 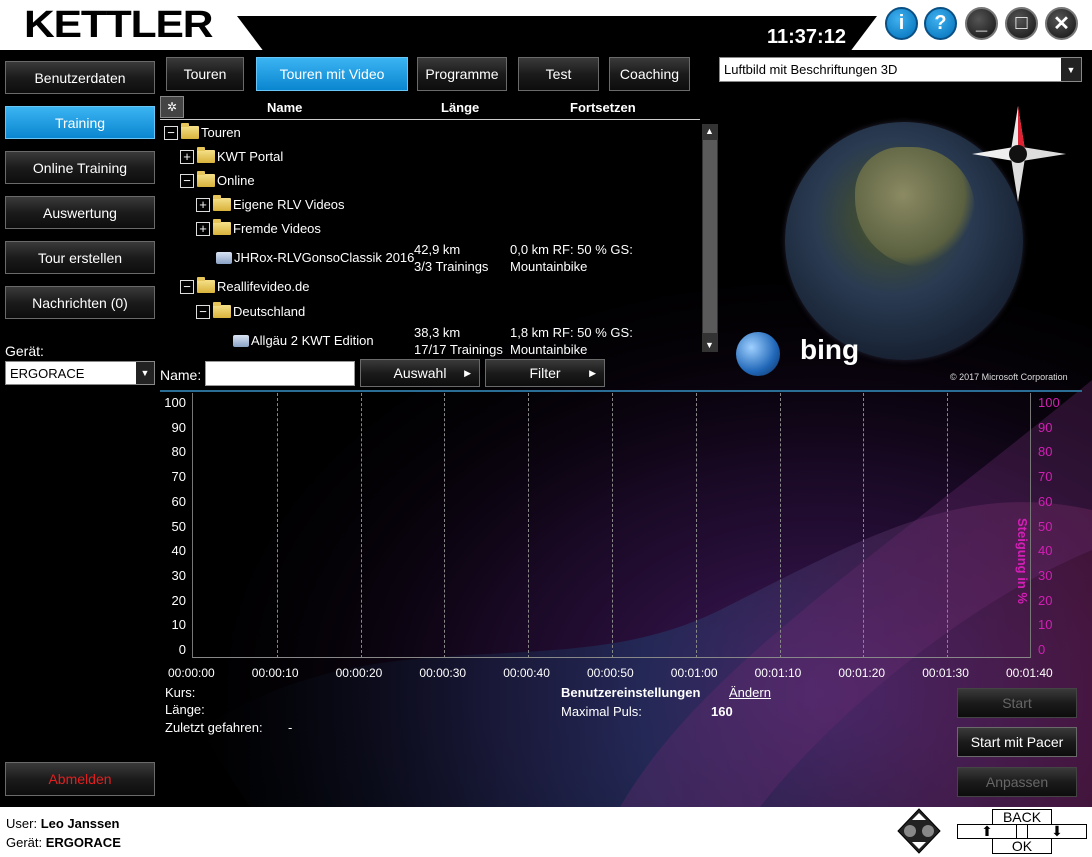 What do you see at coordinates (231, 155) in the screenshot?
I see `tree-node-kwt-portal: + KWT Portal` at bounding box center [231, 155].